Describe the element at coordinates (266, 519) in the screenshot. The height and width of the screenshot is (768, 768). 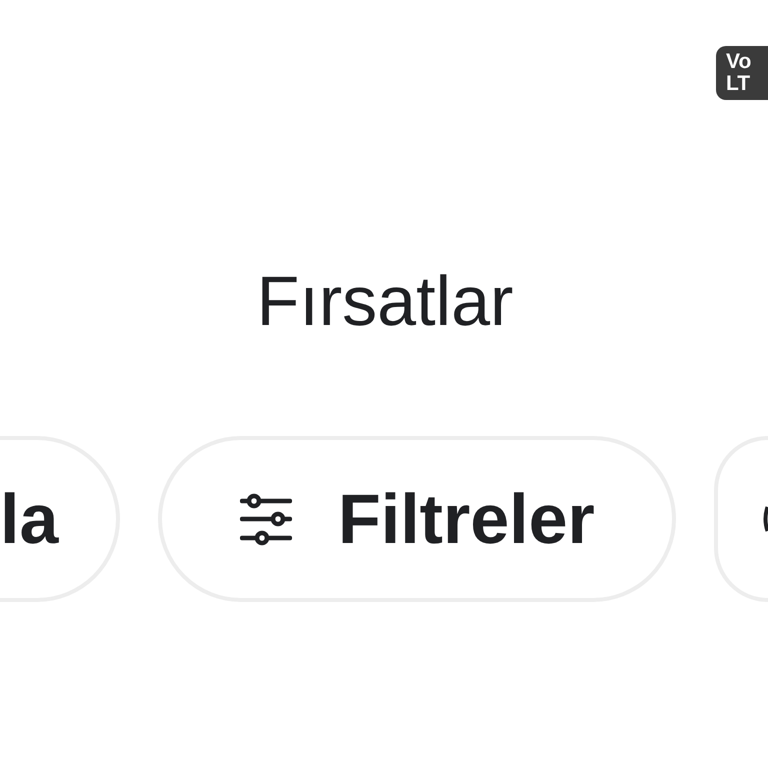
I see `filter-sliders-icon` at that location.